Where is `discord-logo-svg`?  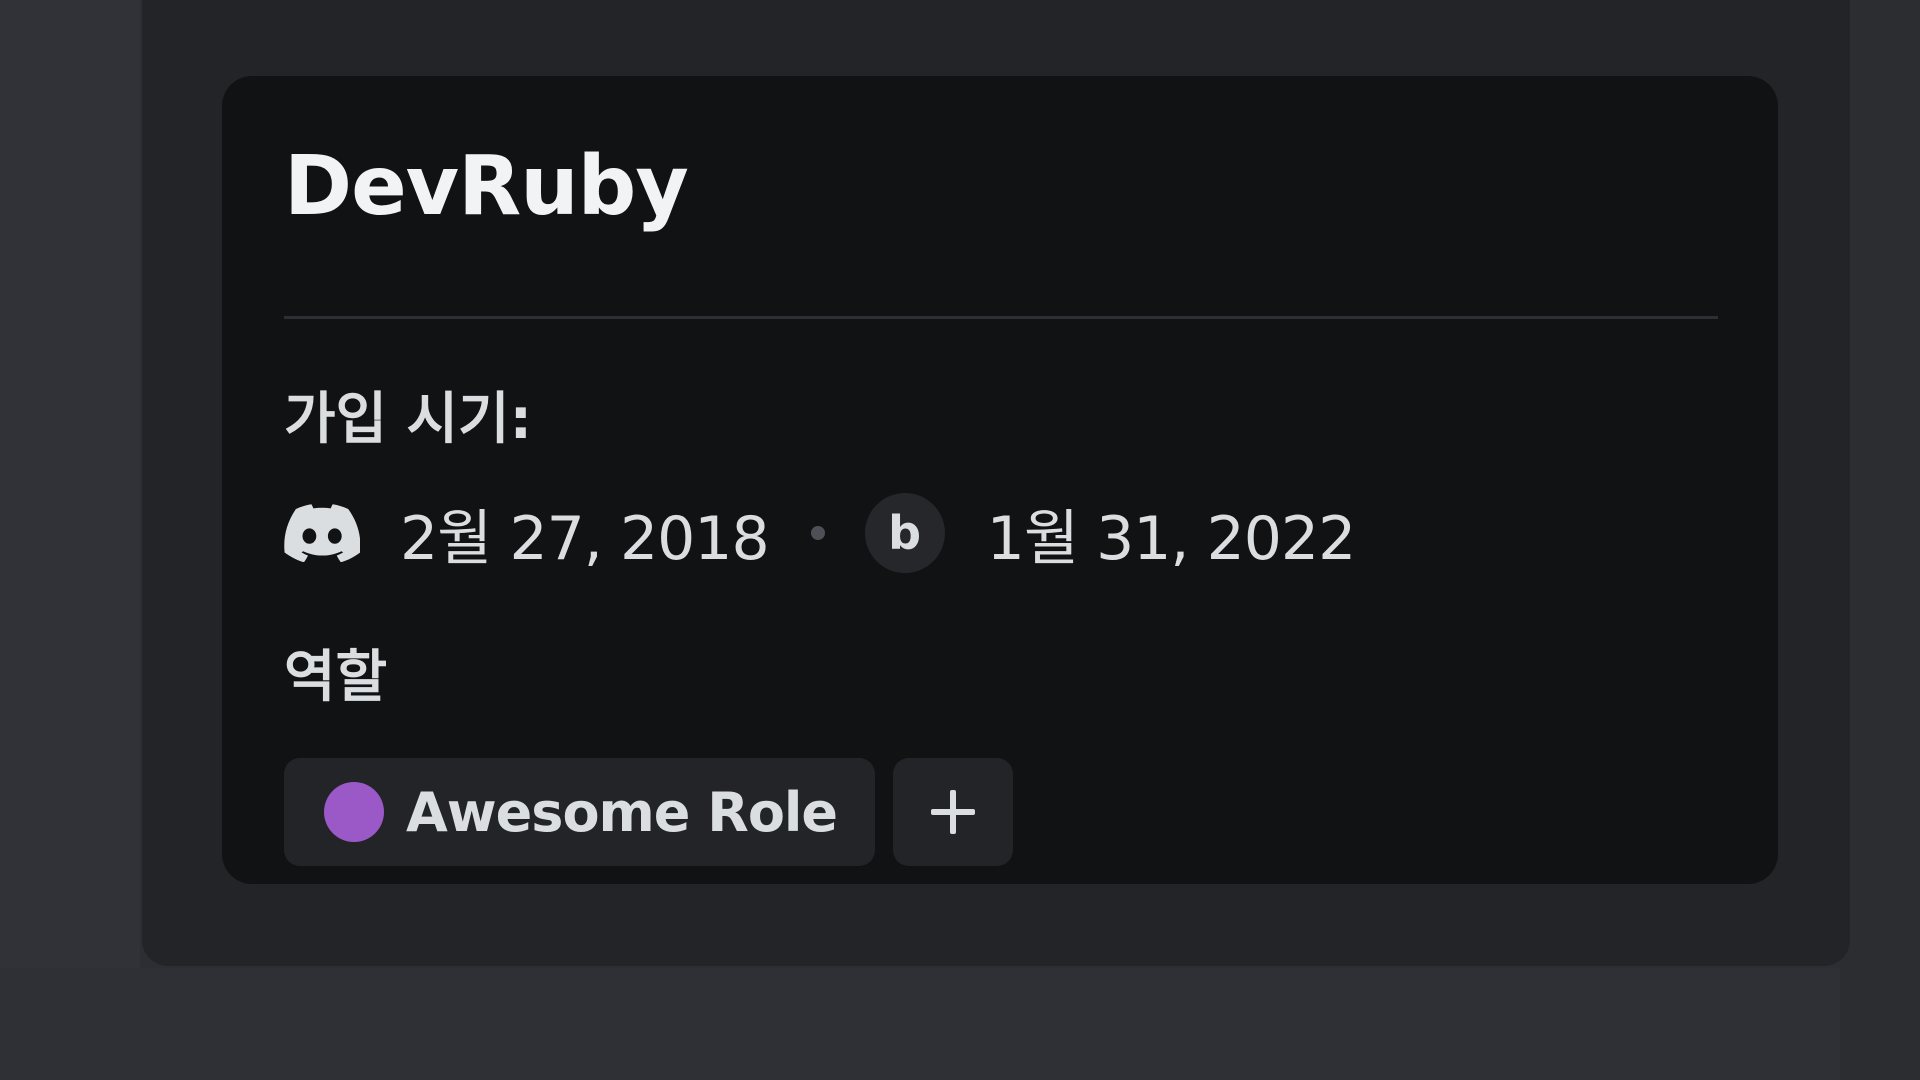 discord-logo-svg is located at coordinates (322, 533).